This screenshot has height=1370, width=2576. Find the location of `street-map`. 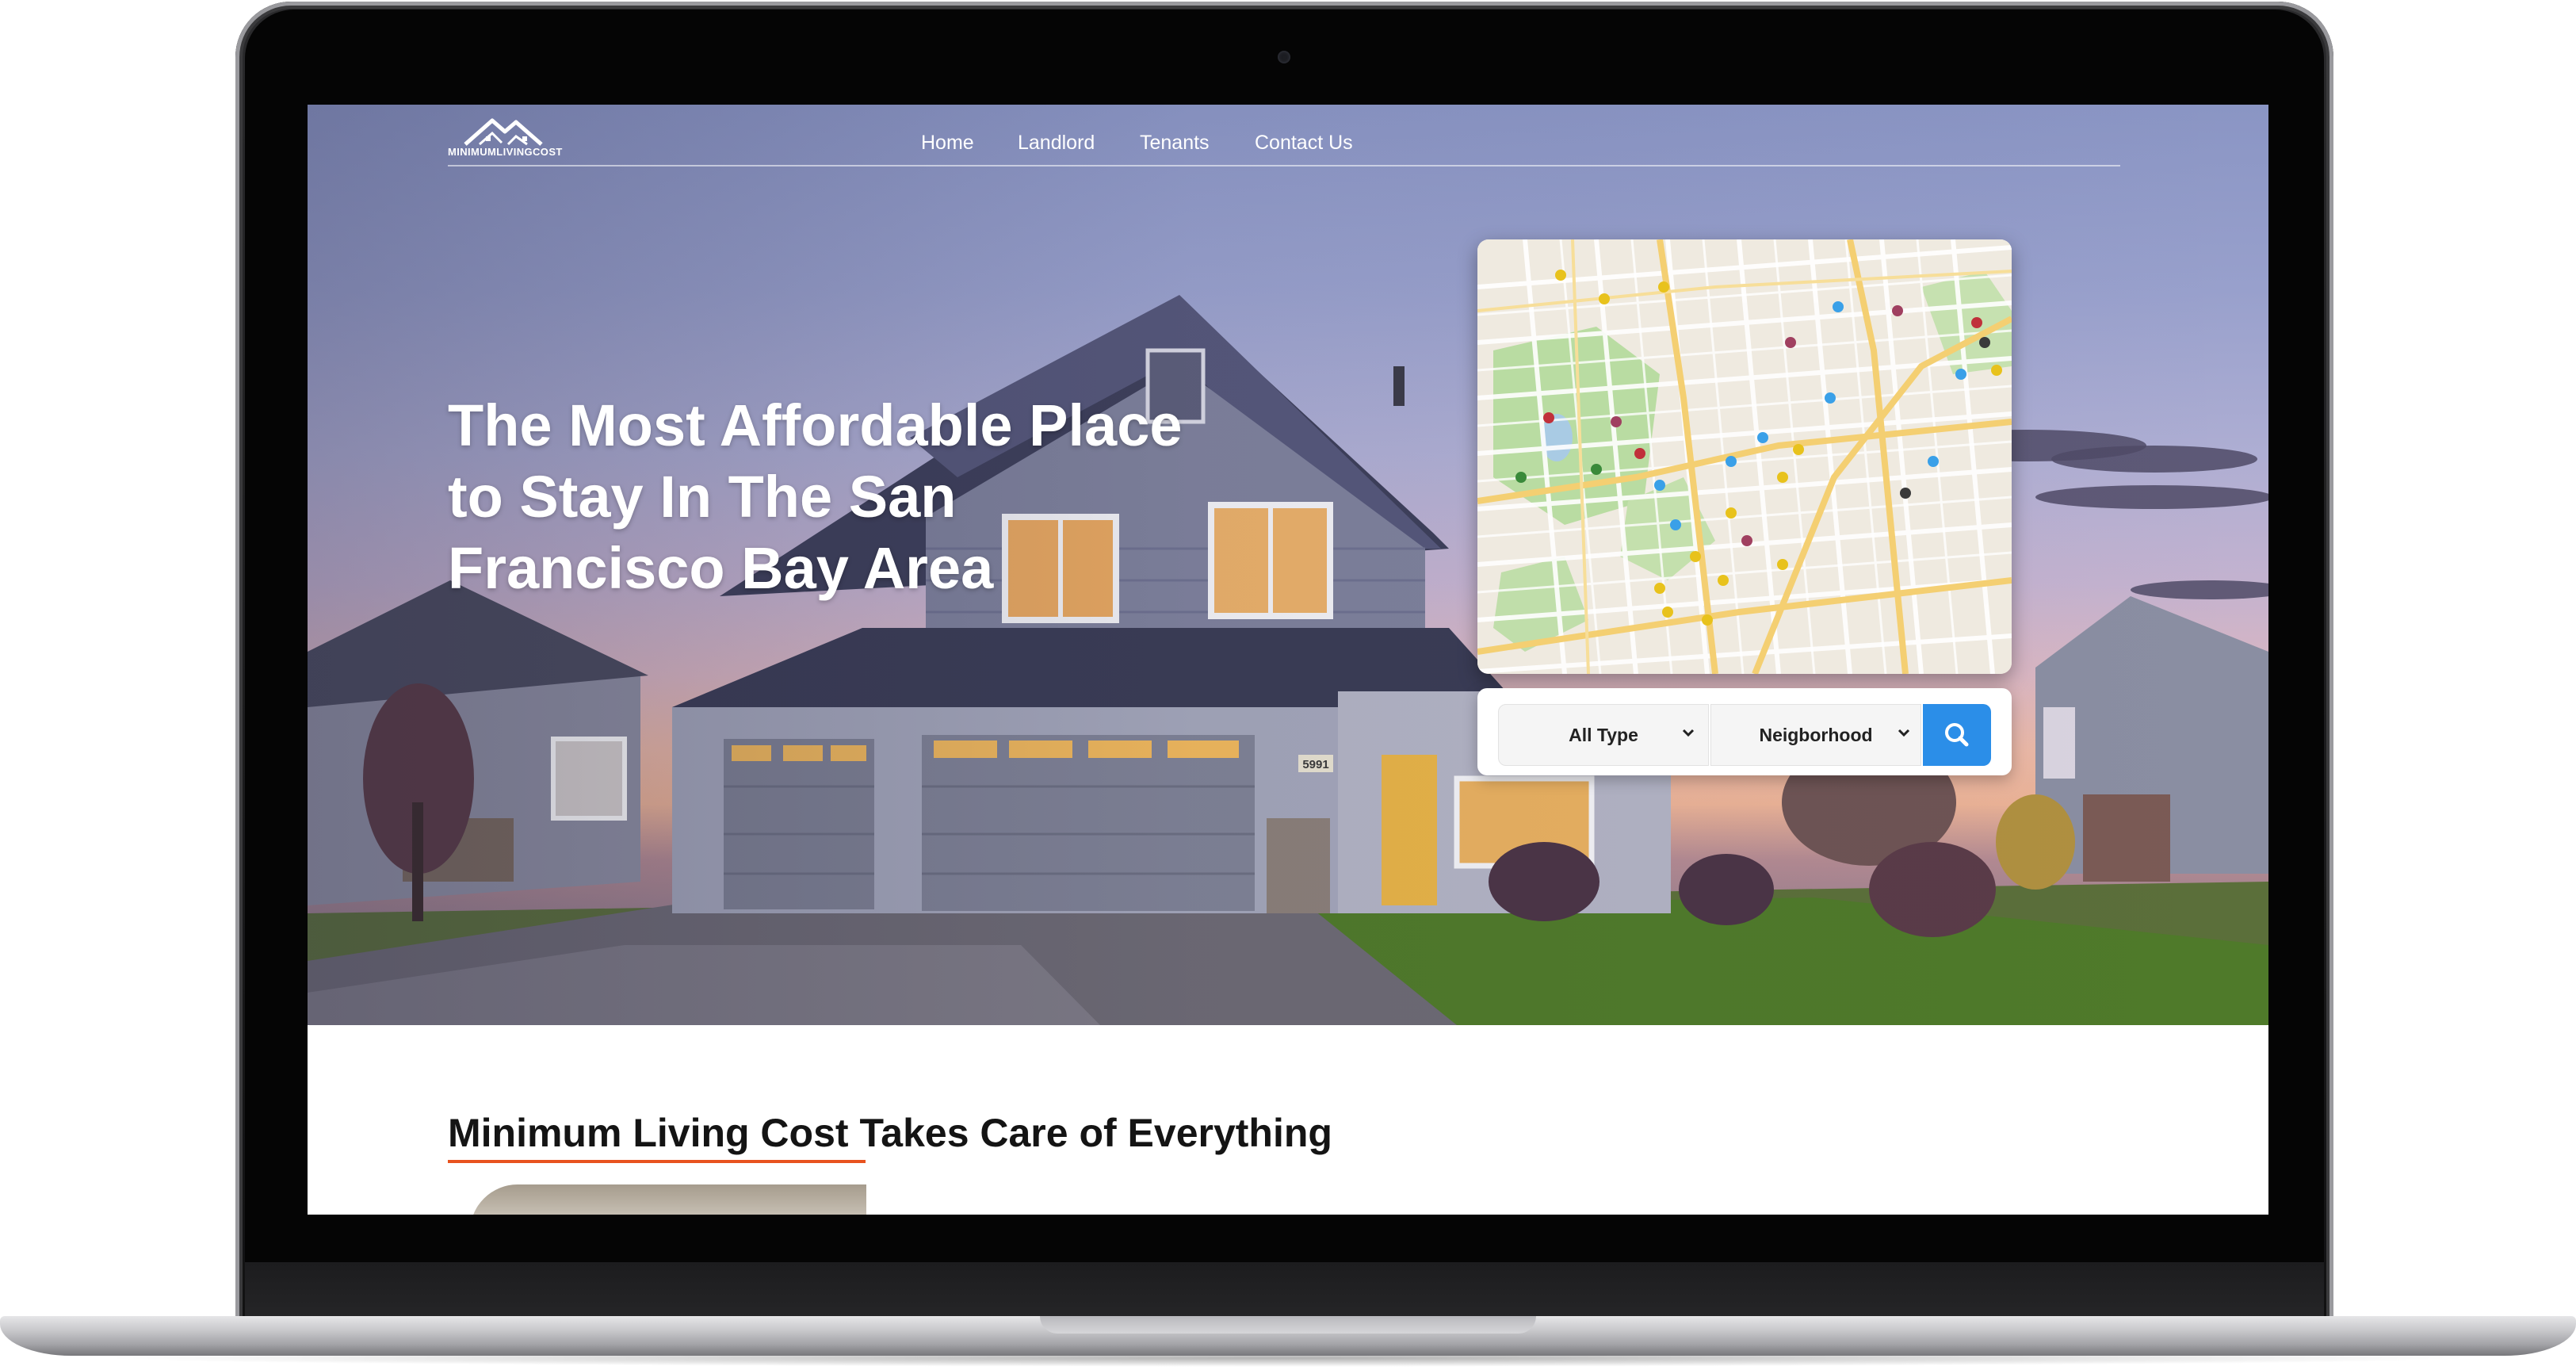

street-map is located at coordinates (1744, 457).